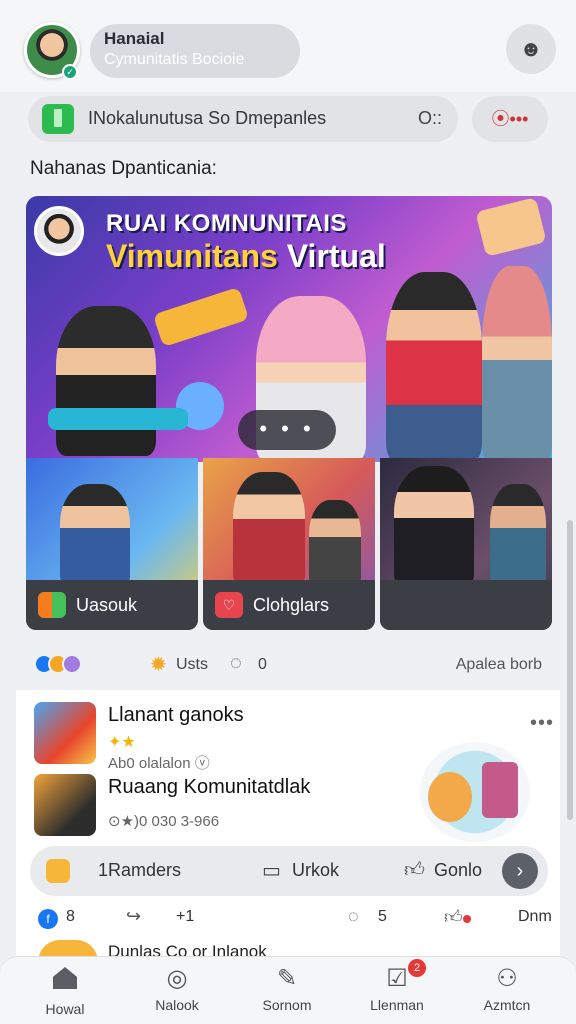 The height and width of the screenshot is (1024, 576). I want to click on post-title: Llanant ganoks, so click(176, 715).